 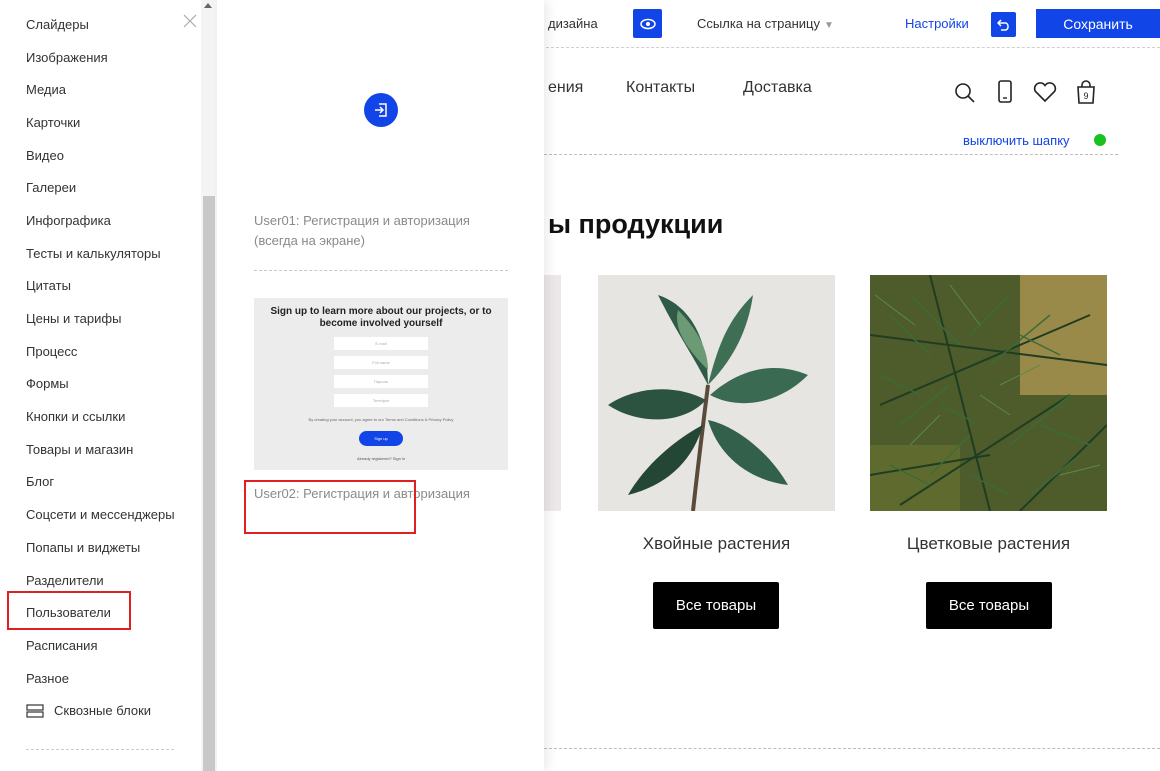 I want to click on toggle-header-link: выключить шапку, so click(x=1016, y=140).